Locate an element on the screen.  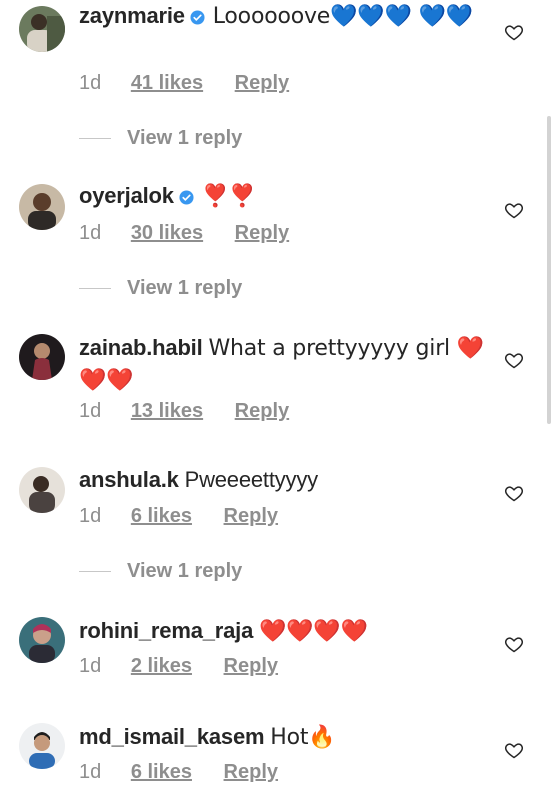
username: zaynmarie is located at coordinates (132, 15).